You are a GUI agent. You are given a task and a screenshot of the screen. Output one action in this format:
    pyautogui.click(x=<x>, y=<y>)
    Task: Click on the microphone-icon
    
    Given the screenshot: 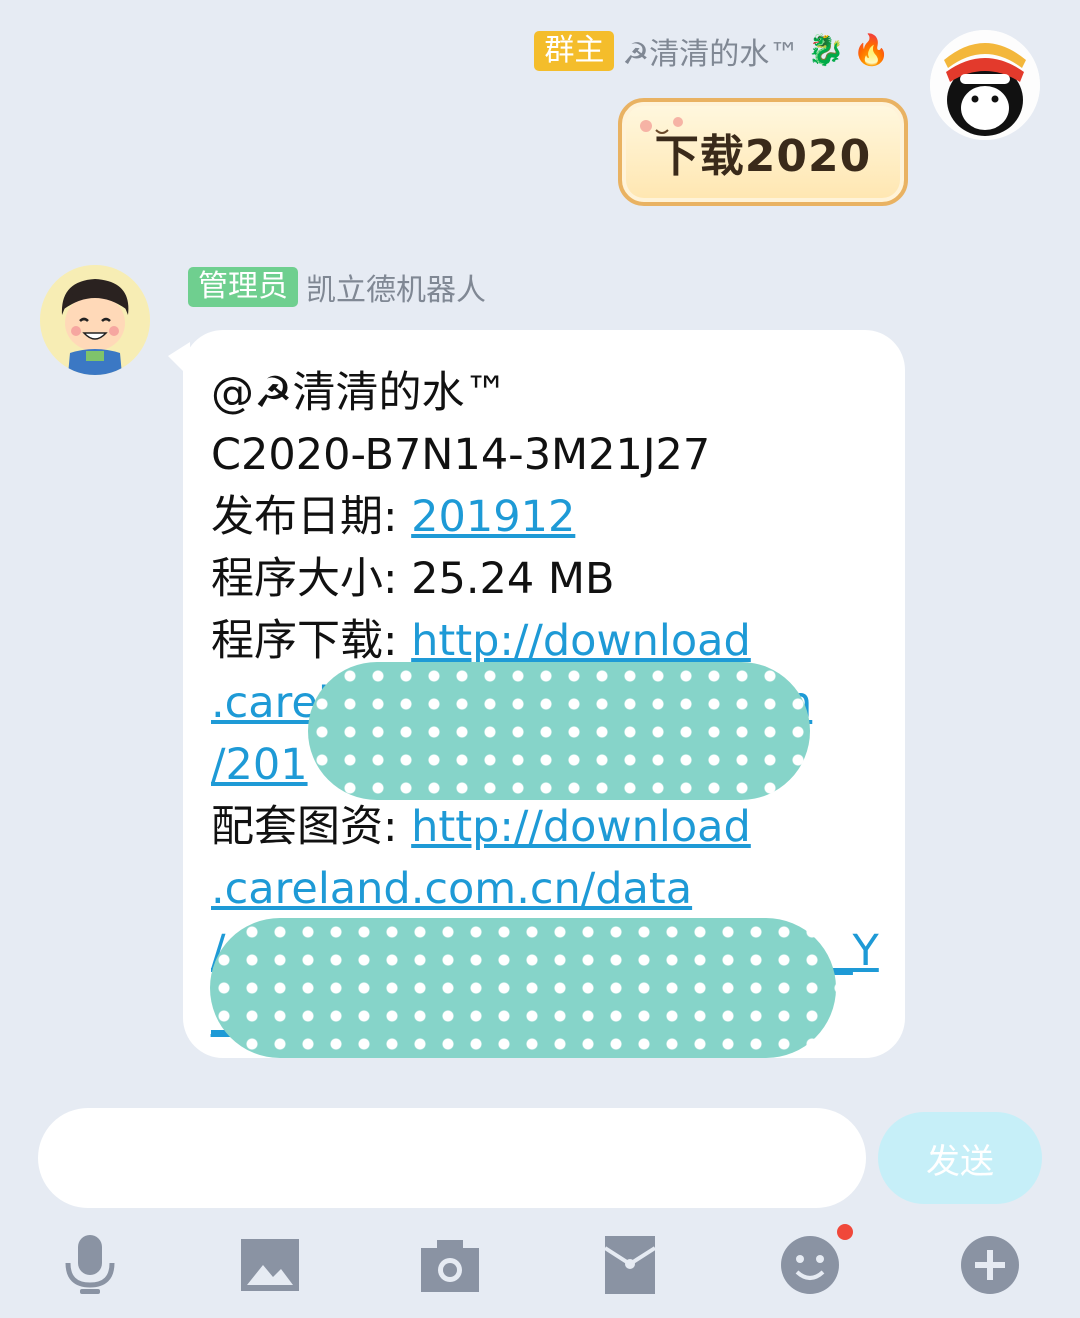 What is the action you would take?
    pyautogui.click(x=90, y=1265)
    